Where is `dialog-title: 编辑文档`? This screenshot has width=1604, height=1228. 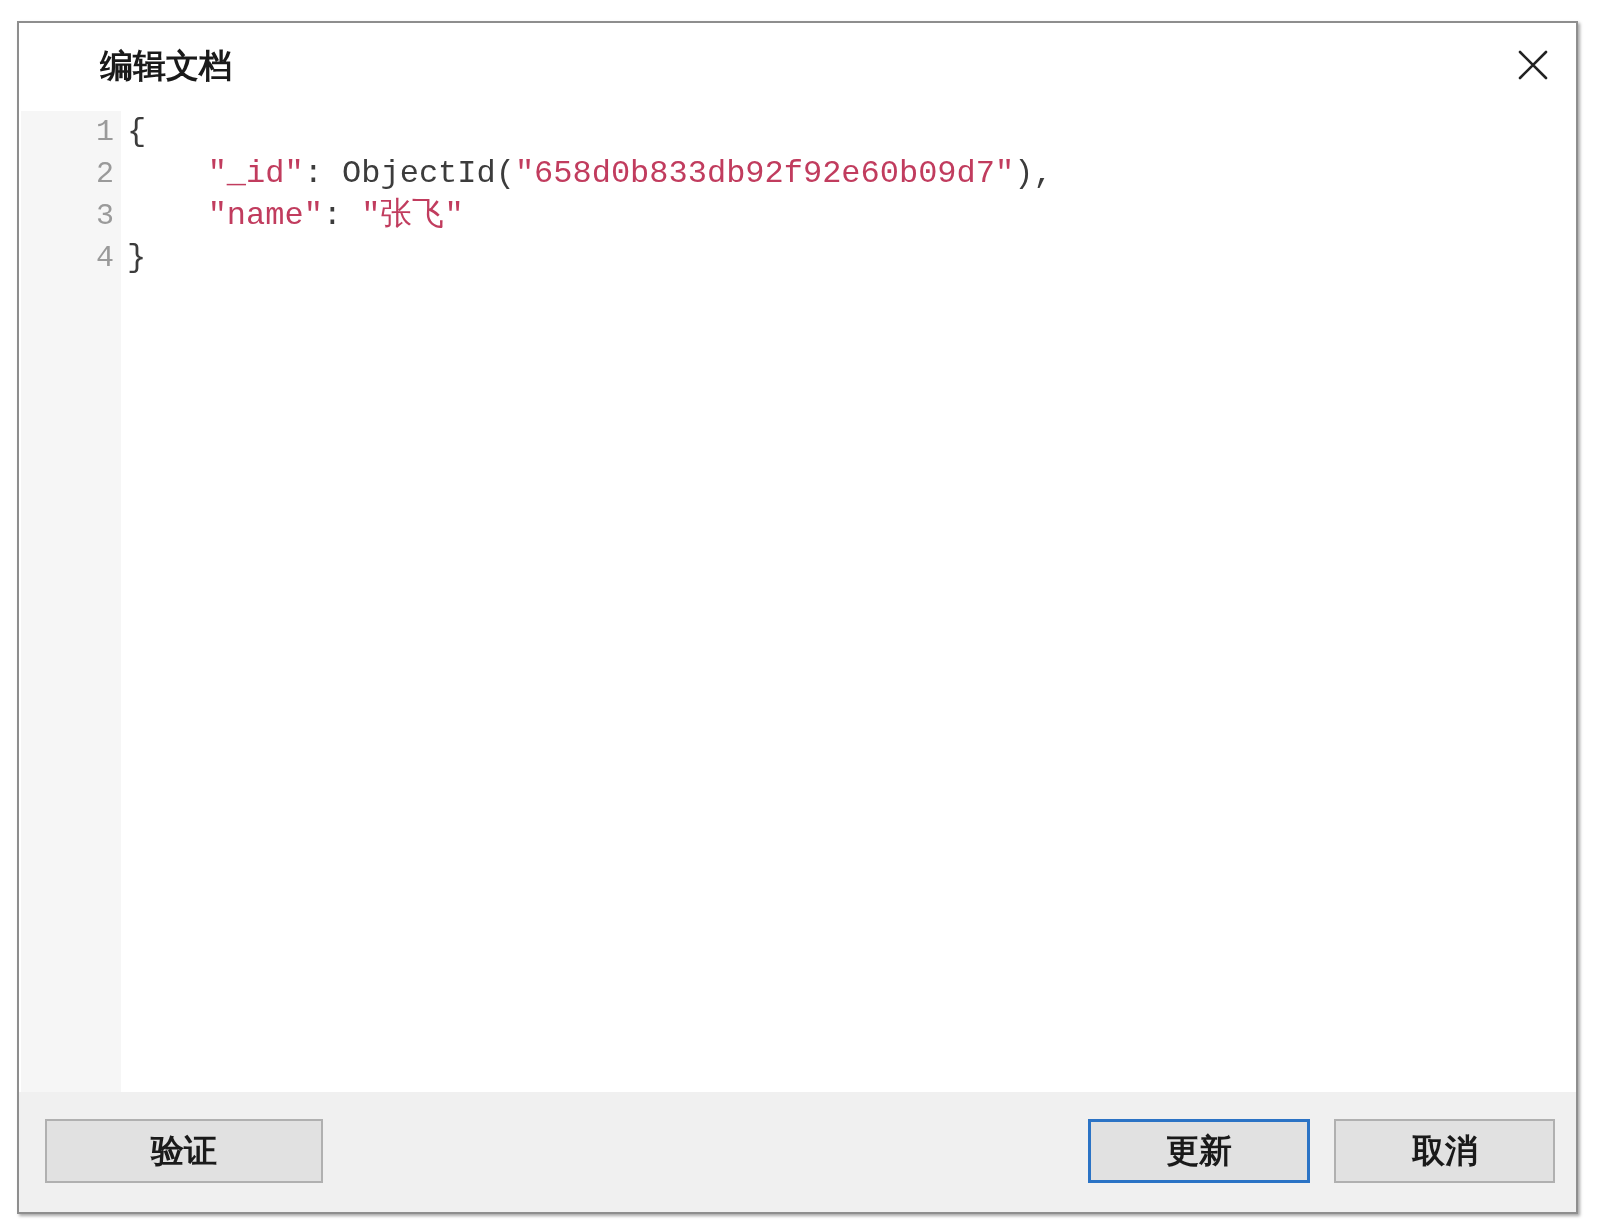 dialog-title: 编辑文档 is located at coordinates (166, 65).